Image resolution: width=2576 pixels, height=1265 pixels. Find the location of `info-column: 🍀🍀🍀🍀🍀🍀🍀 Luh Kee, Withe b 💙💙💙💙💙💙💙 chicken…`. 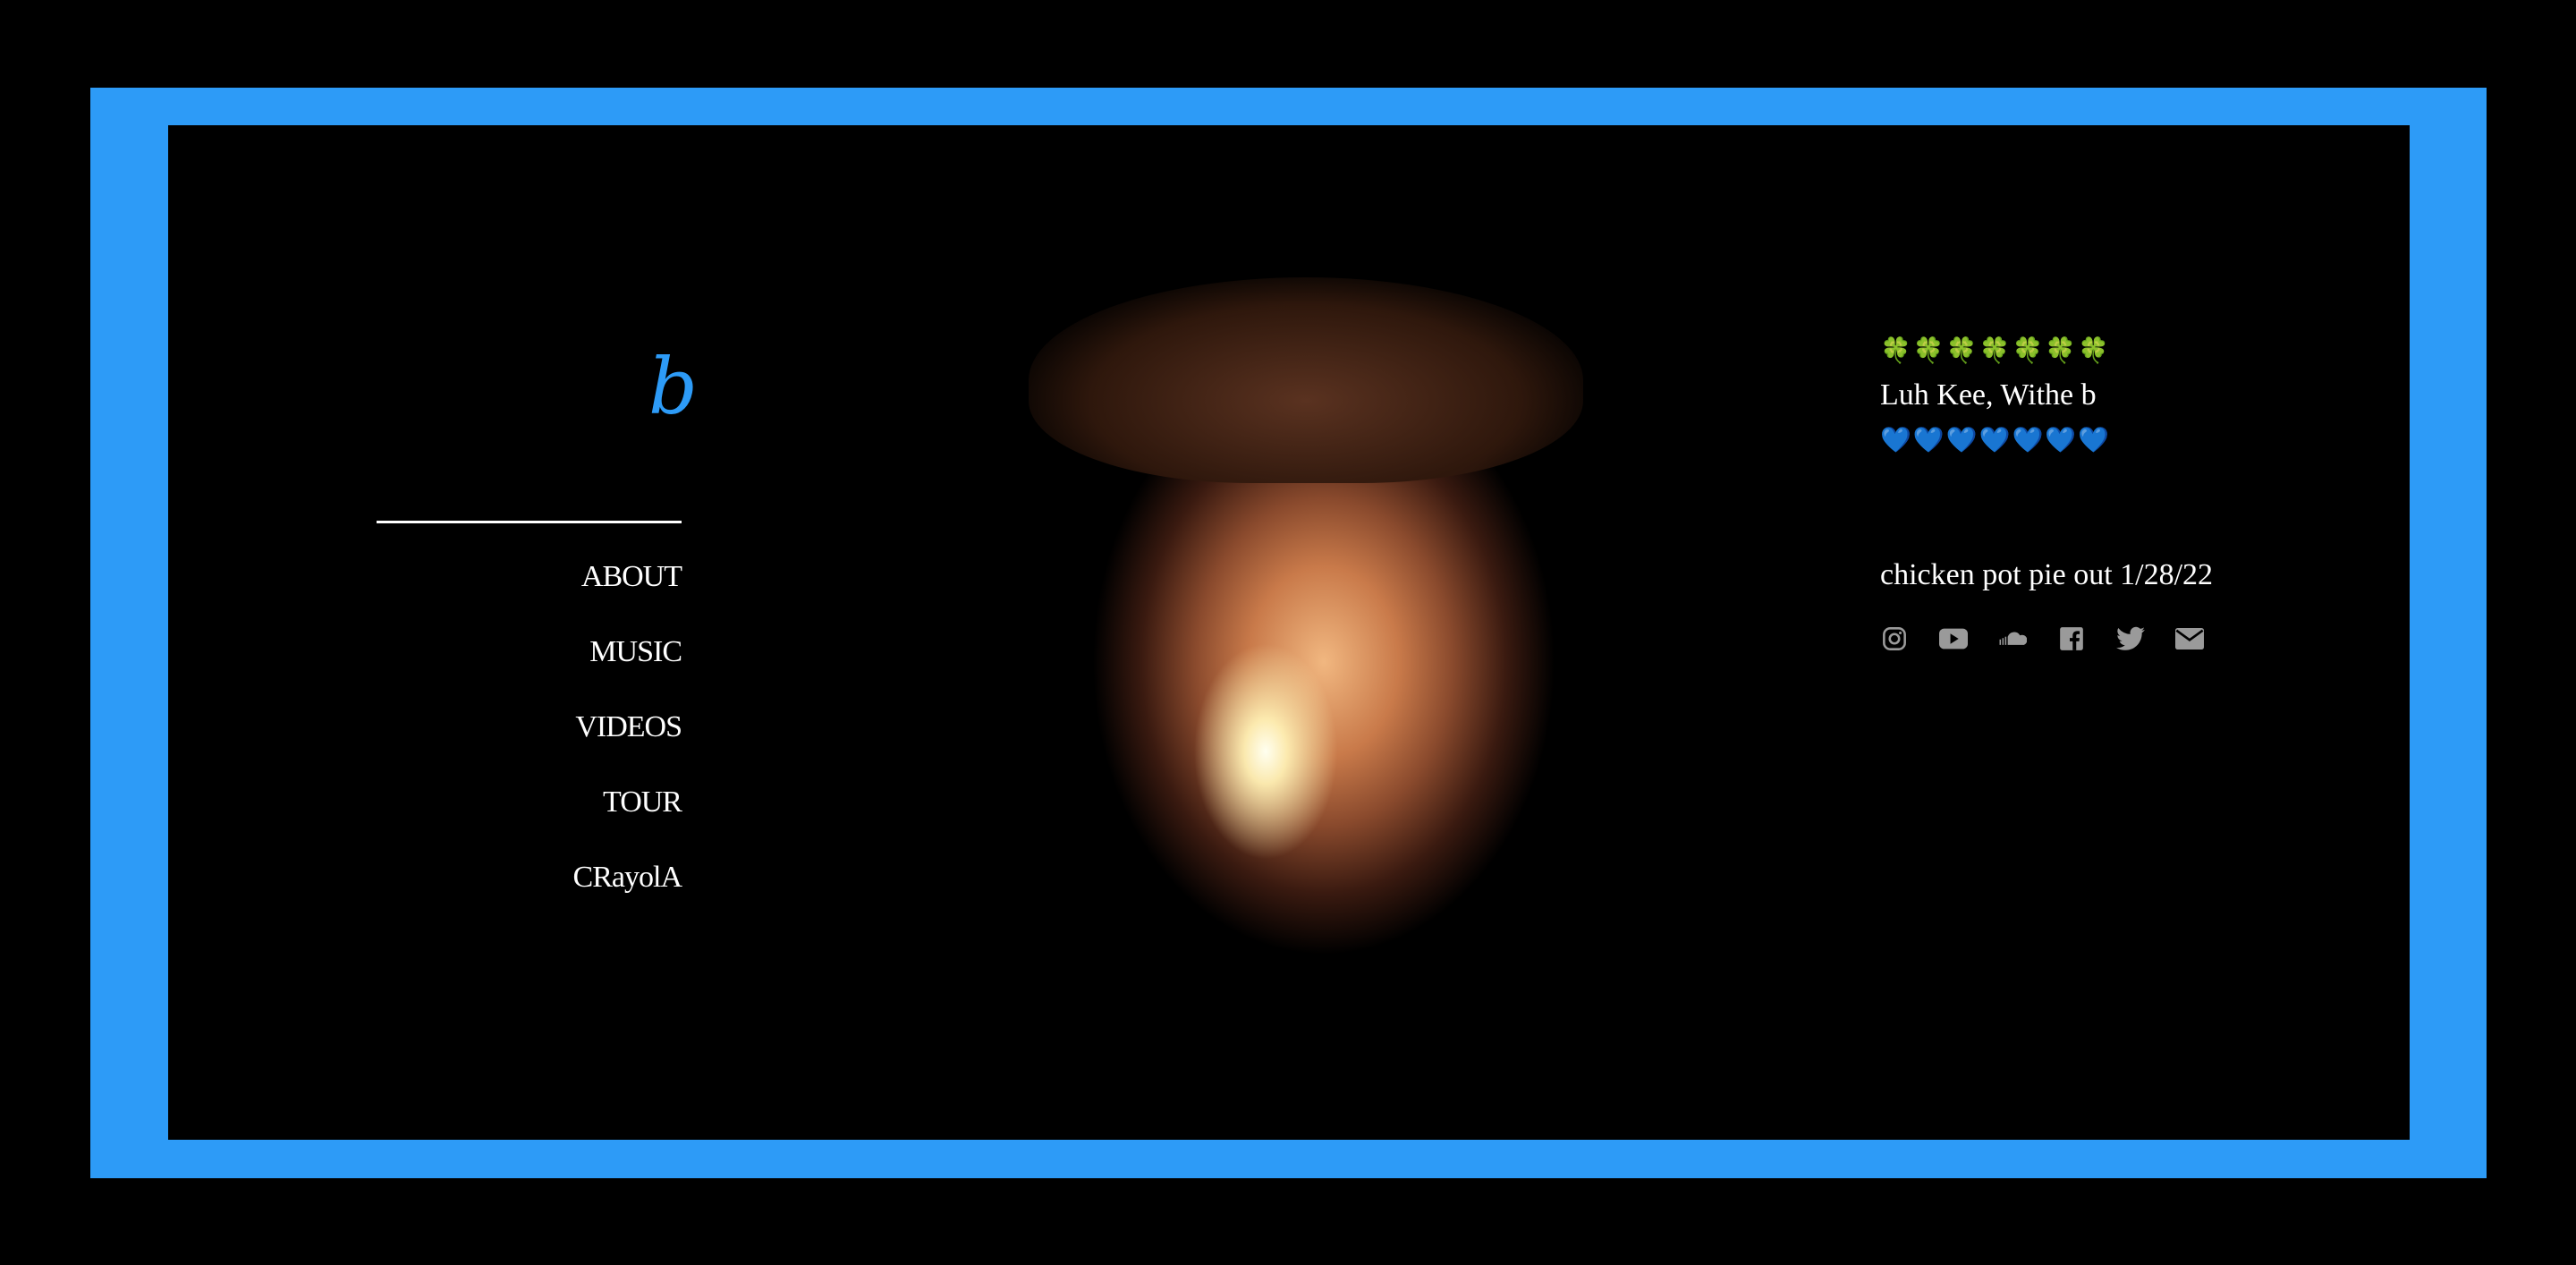

info-column: 🍀🍀🍀🍀🍀🍀🍀 Luh Kee, Withe b 💙💙💙💙💙💙💙 chicken… is located at coordinates (2112, 492).